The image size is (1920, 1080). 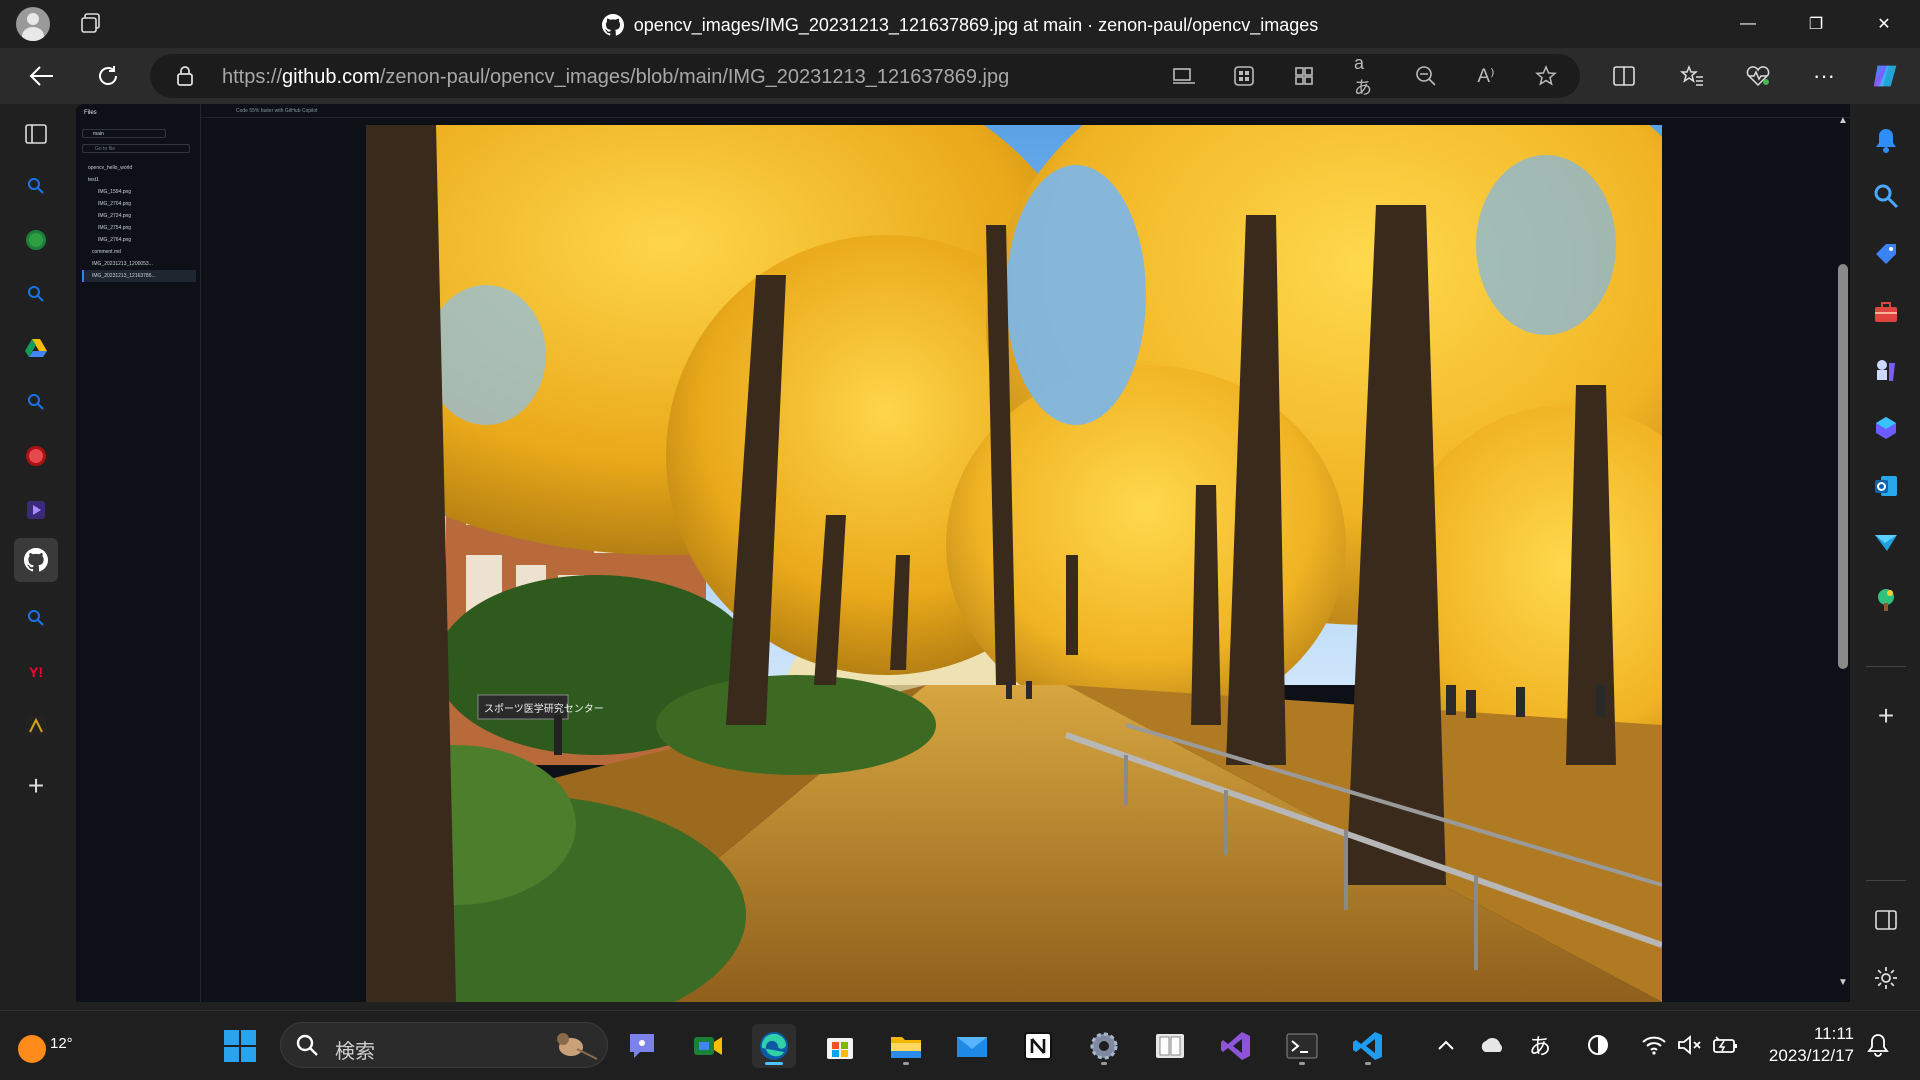 What do you see at coordinates (1302, 1046) in the screenshot?
I see `terminal-icon` at bounding box center [1302, 1046].